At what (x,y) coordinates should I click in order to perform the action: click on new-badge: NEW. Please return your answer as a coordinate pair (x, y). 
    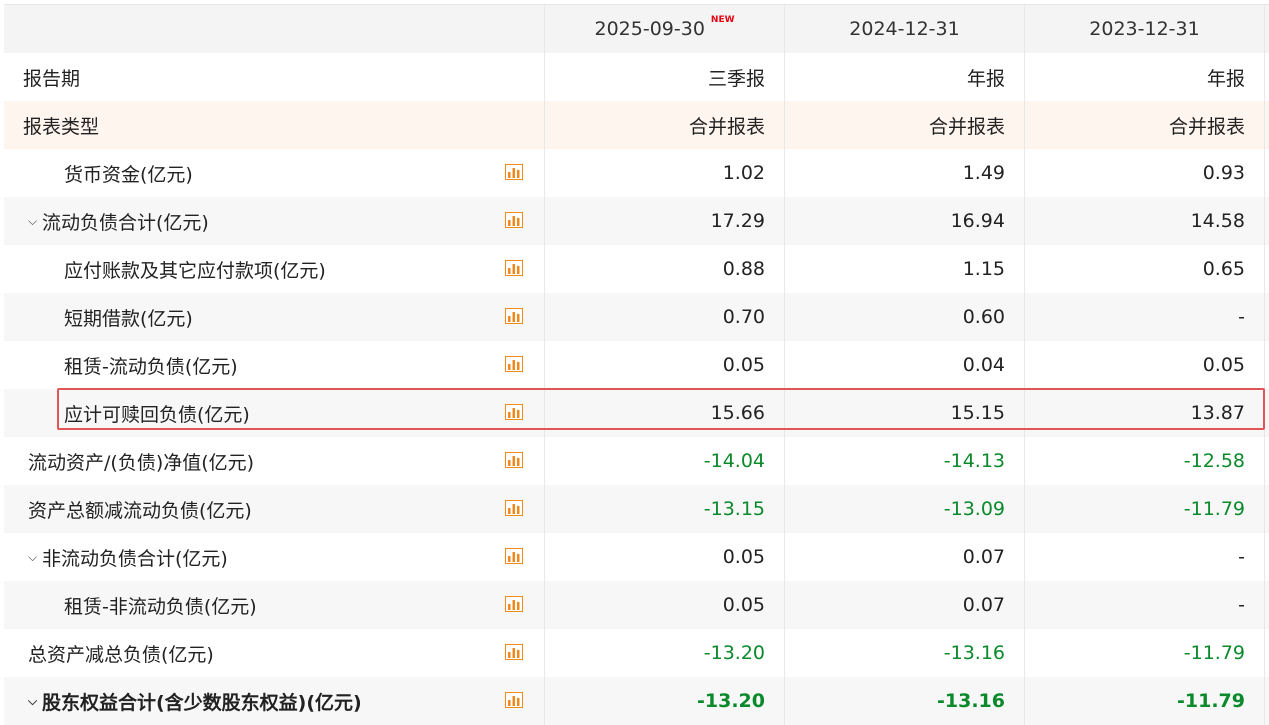
    Looking at the image, I should click on (722, 20).